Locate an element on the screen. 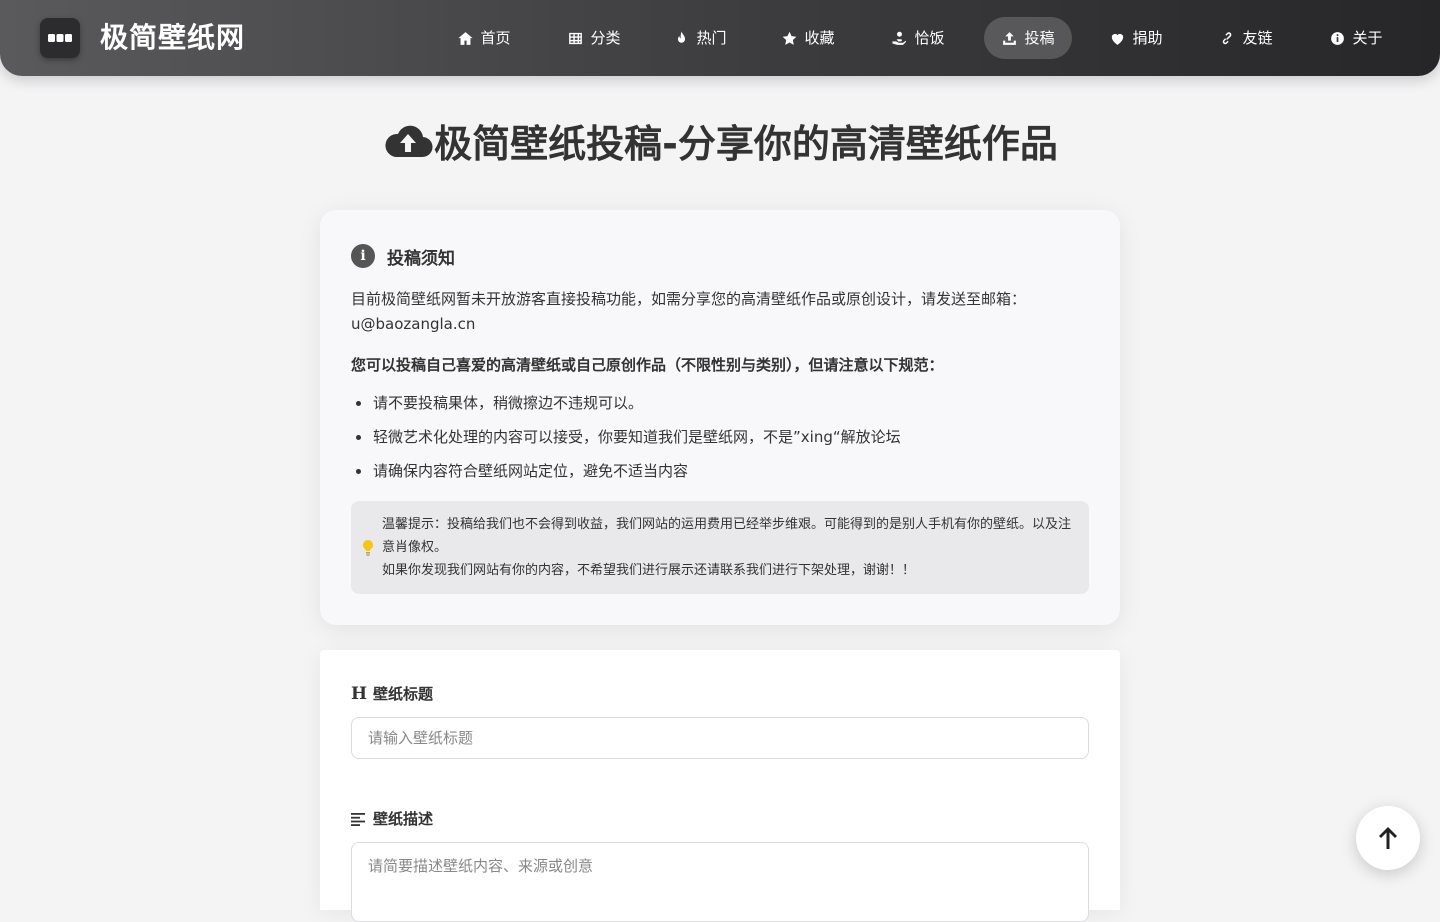  grid-icon is located at coordinates (576, 38).